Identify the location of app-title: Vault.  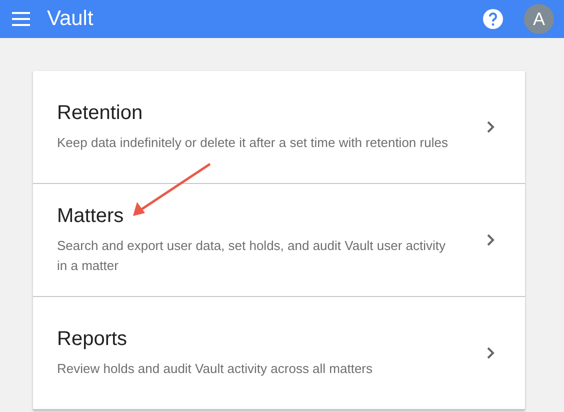
(70, 19).